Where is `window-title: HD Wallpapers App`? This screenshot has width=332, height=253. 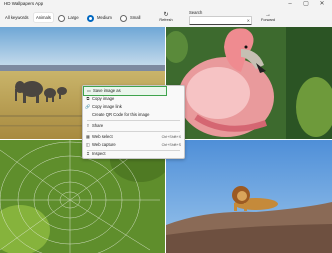
window-title: HD Wallpapers App is located at coordinates (24, 3).